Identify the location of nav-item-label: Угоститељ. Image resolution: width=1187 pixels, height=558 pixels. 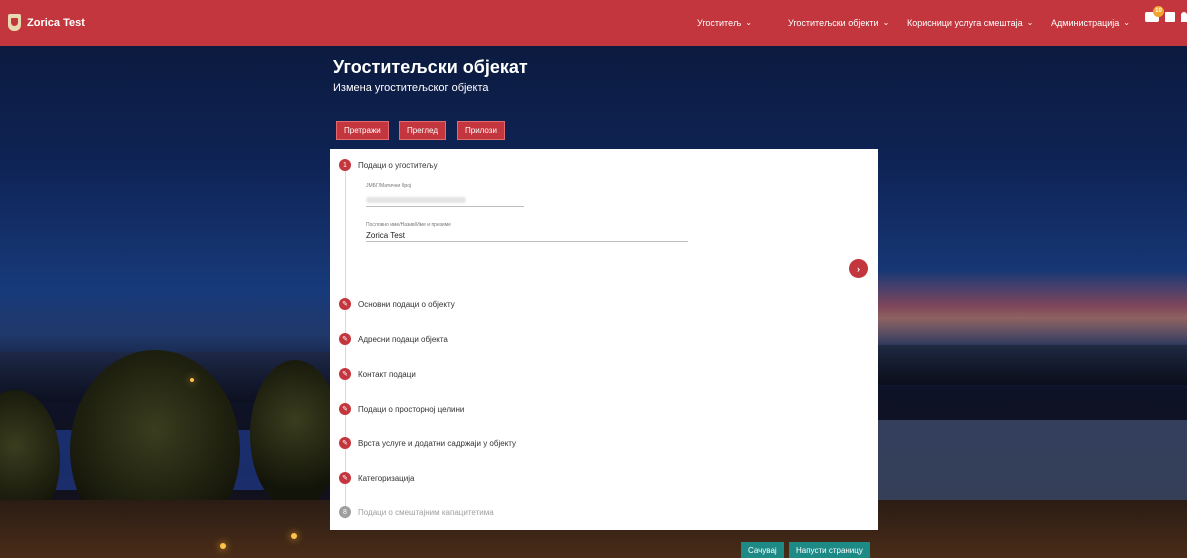
(719, 23).